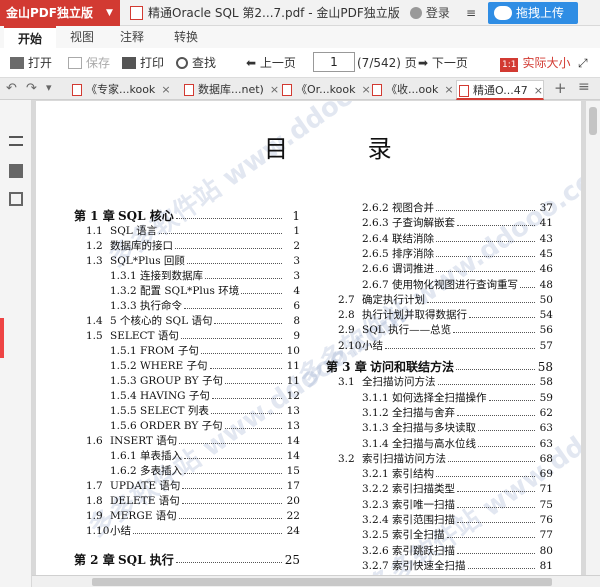  I want to click on horizontal-scrollbar, so click(316, 581).